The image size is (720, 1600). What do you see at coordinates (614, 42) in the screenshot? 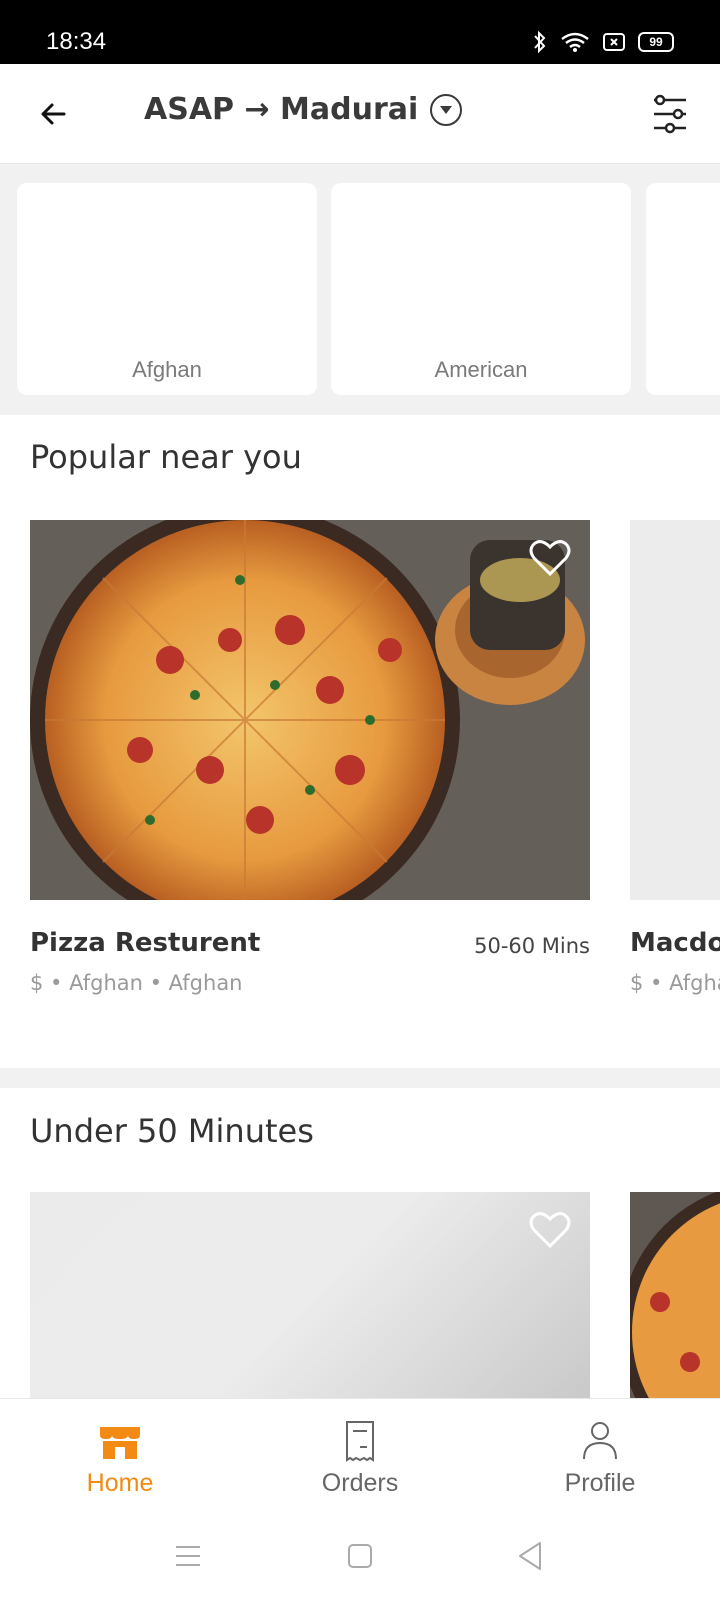
I see `screen-record-icon` at bounding box center [614, 42].